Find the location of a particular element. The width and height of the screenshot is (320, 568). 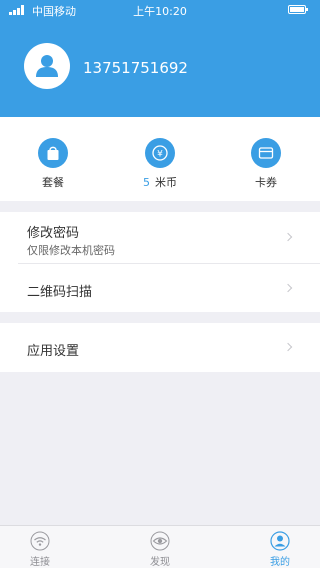

bag-icon is located at coordinates (53, 153).